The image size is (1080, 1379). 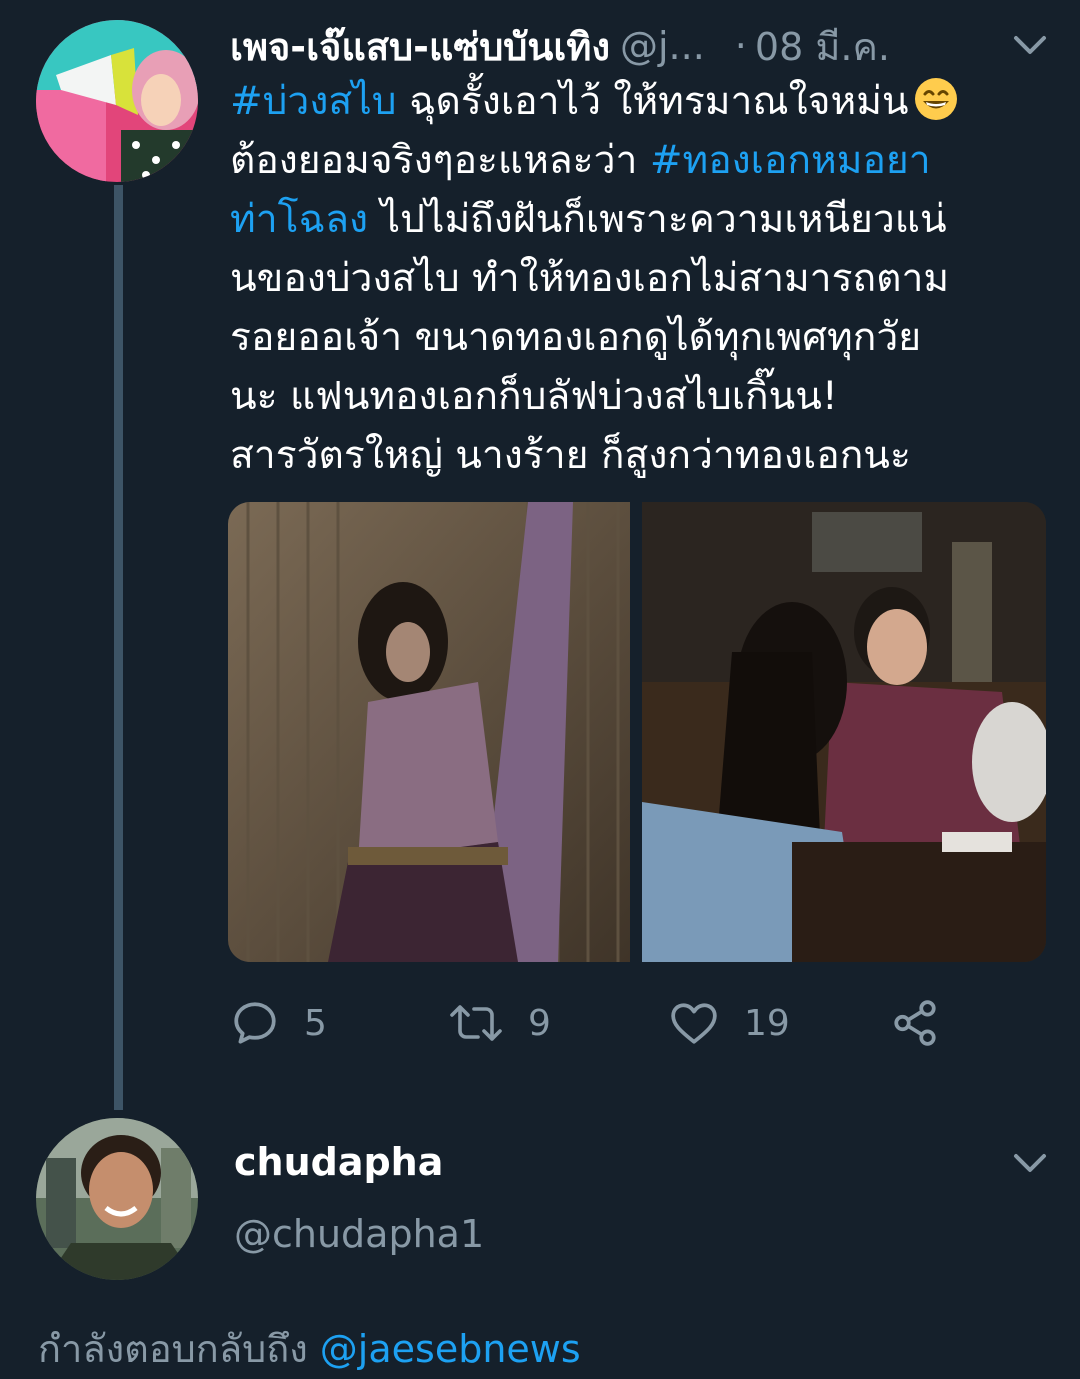 What do you see at coordinates (729, 1023) in the screenshot?
I see `like-action: 19` at bounding box center [729, 1023].